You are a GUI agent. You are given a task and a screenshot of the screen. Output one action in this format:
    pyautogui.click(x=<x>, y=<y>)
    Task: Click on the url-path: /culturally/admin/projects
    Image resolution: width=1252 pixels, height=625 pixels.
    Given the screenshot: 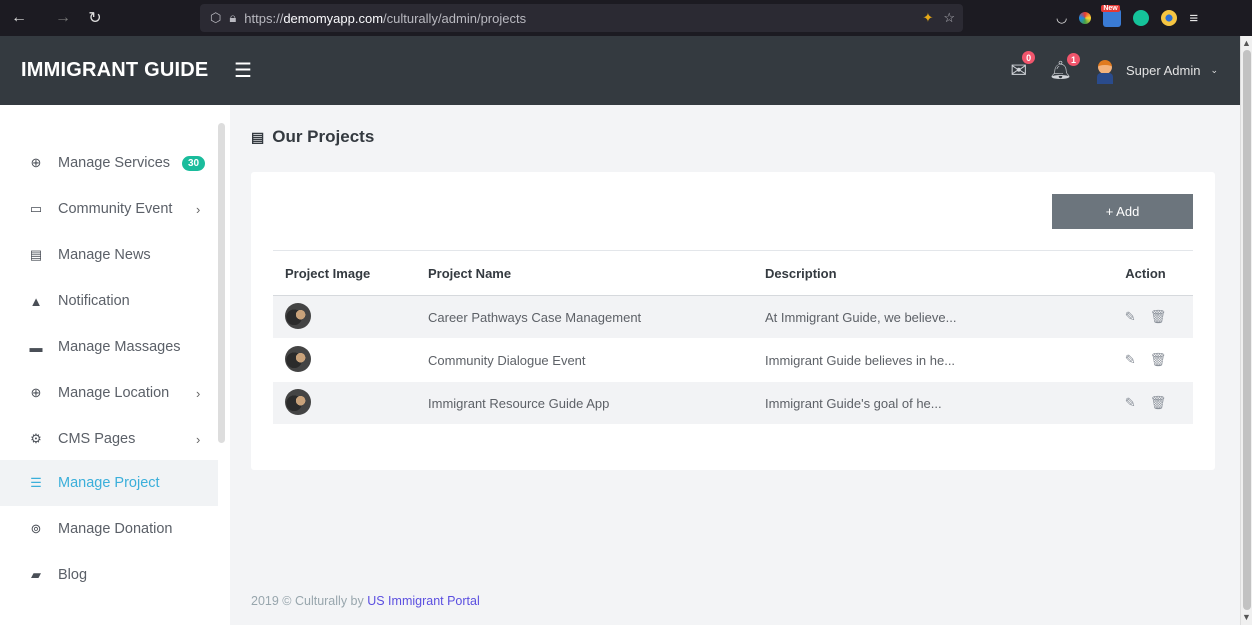 What is the action you would take?
    pyautogui.click(x=455, y=18)
    